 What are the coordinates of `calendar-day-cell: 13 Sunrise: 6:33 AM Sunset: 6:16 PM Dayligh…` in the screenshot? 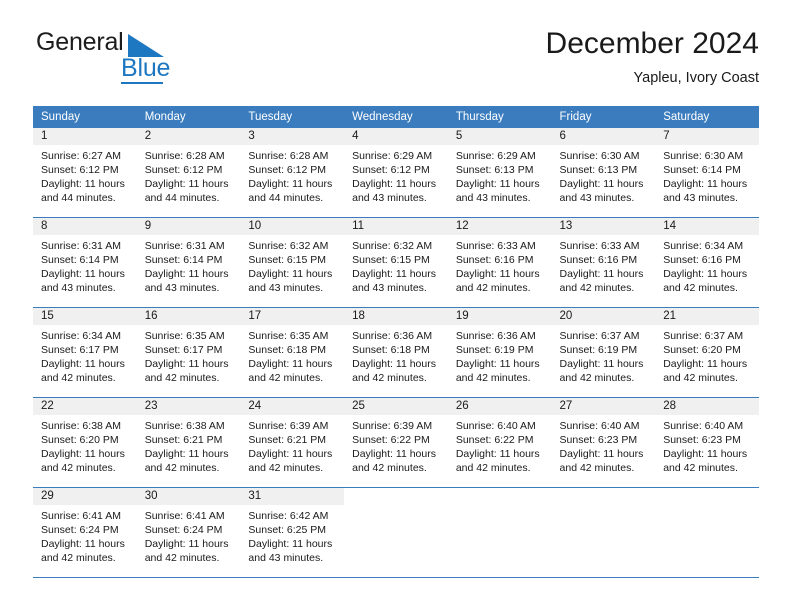 It's located at (603, 262).